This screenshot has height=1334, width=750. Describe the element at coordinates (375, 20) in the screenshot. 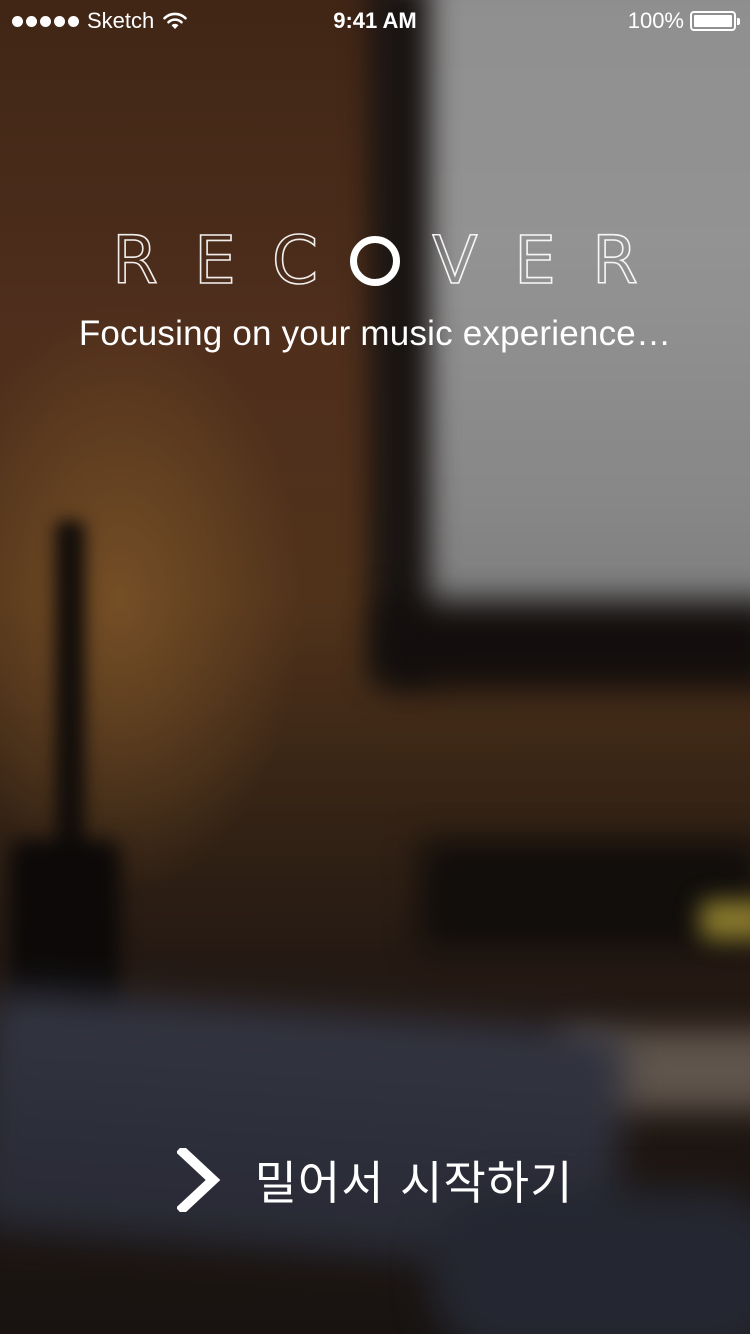

I see `status-bar: Sketch 9:41 AM 100%` at that location.